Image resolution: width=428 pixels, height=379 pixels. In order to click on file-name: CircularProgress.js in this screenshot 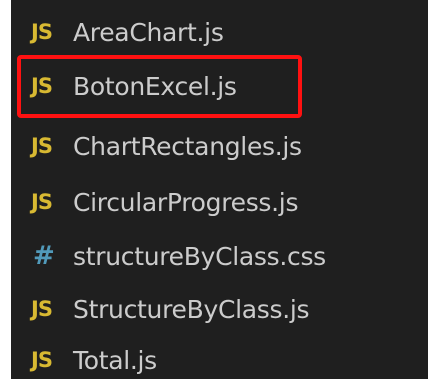, I will do `click(186, 202)`.